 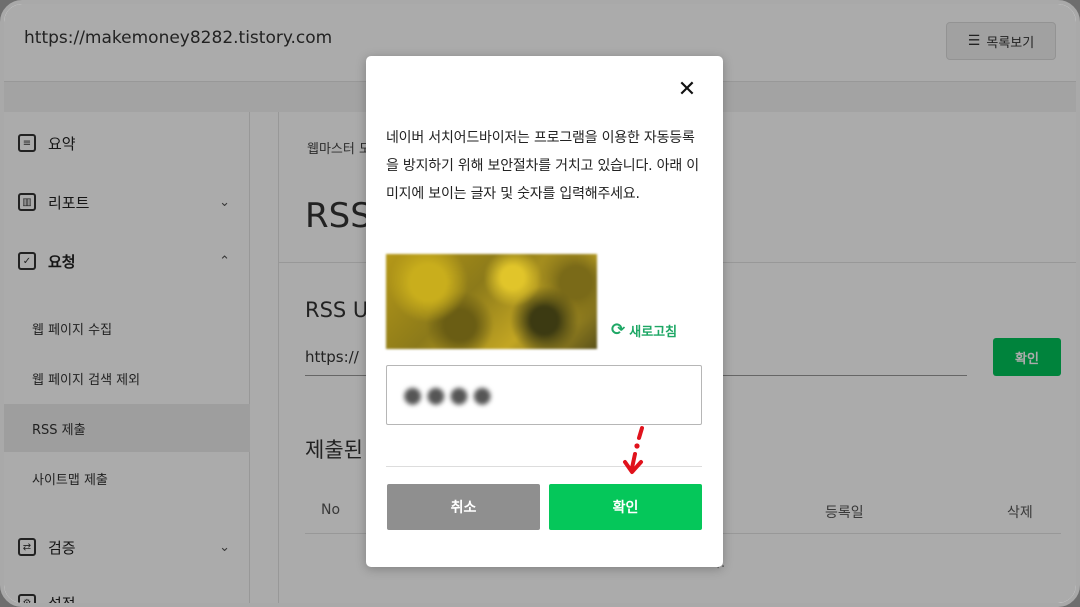 I want to click on arrow-annotation-icon, so click(x=633, y=450).